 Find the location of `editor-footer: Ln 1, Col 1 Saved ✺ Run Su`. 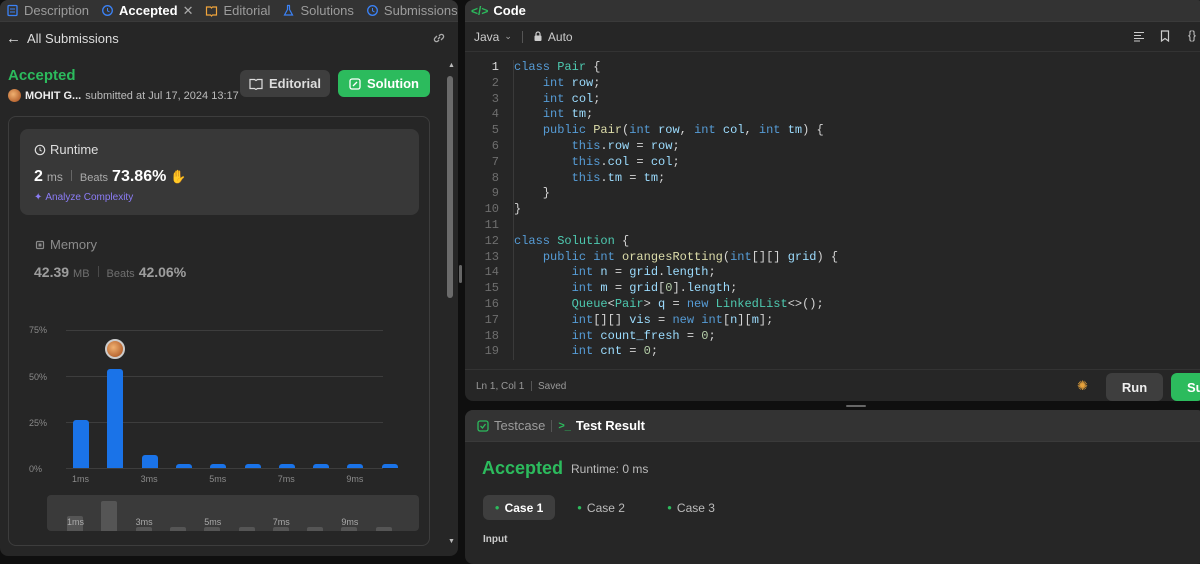

editor-footer: Ln 1, Col 1 Saved ✺ Run Su is located at coordinates (832, 385).